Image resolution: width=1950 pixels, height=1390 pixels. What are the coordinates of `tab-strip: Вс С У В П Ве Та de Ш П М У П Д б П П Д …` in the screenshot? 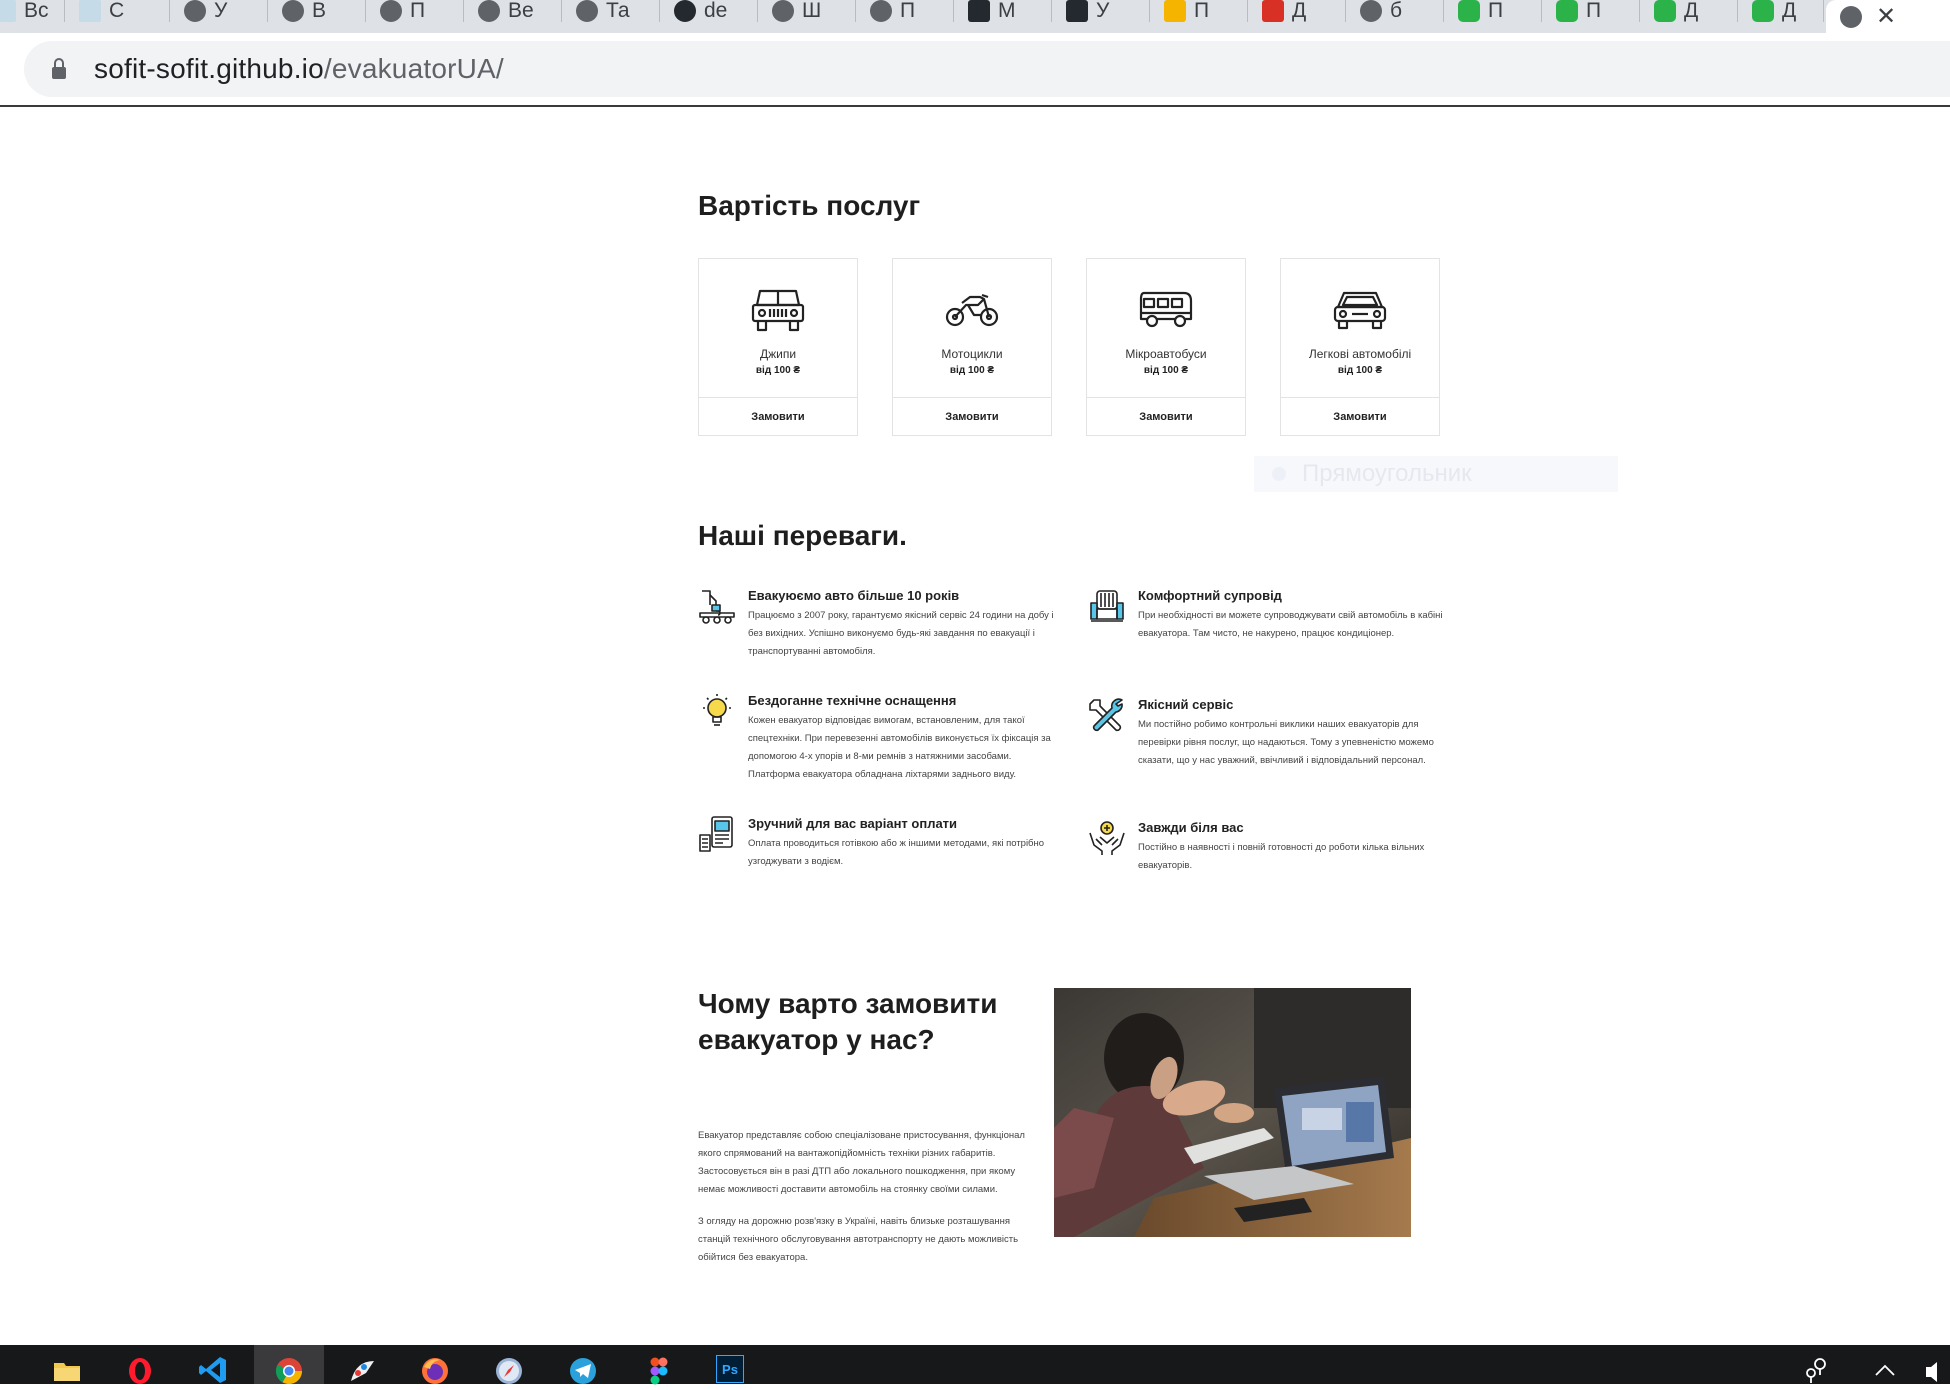 It's located at (975, 16).